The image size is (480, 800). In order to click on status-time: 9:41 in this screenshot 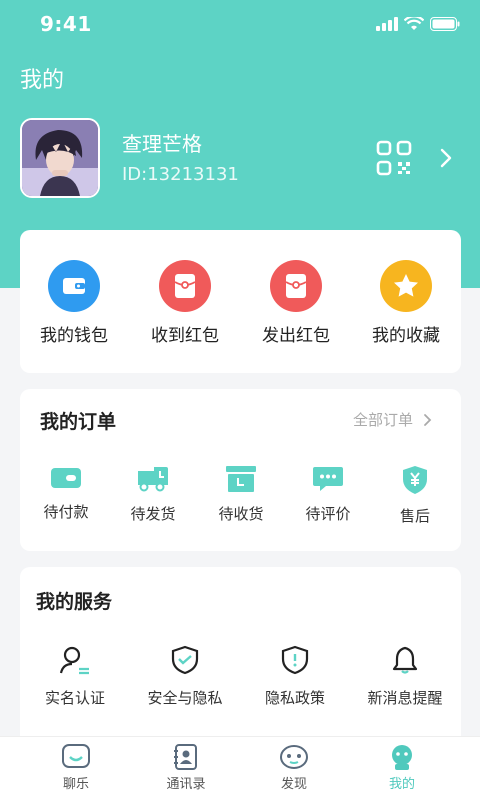, I will do `click(66, 24)`.